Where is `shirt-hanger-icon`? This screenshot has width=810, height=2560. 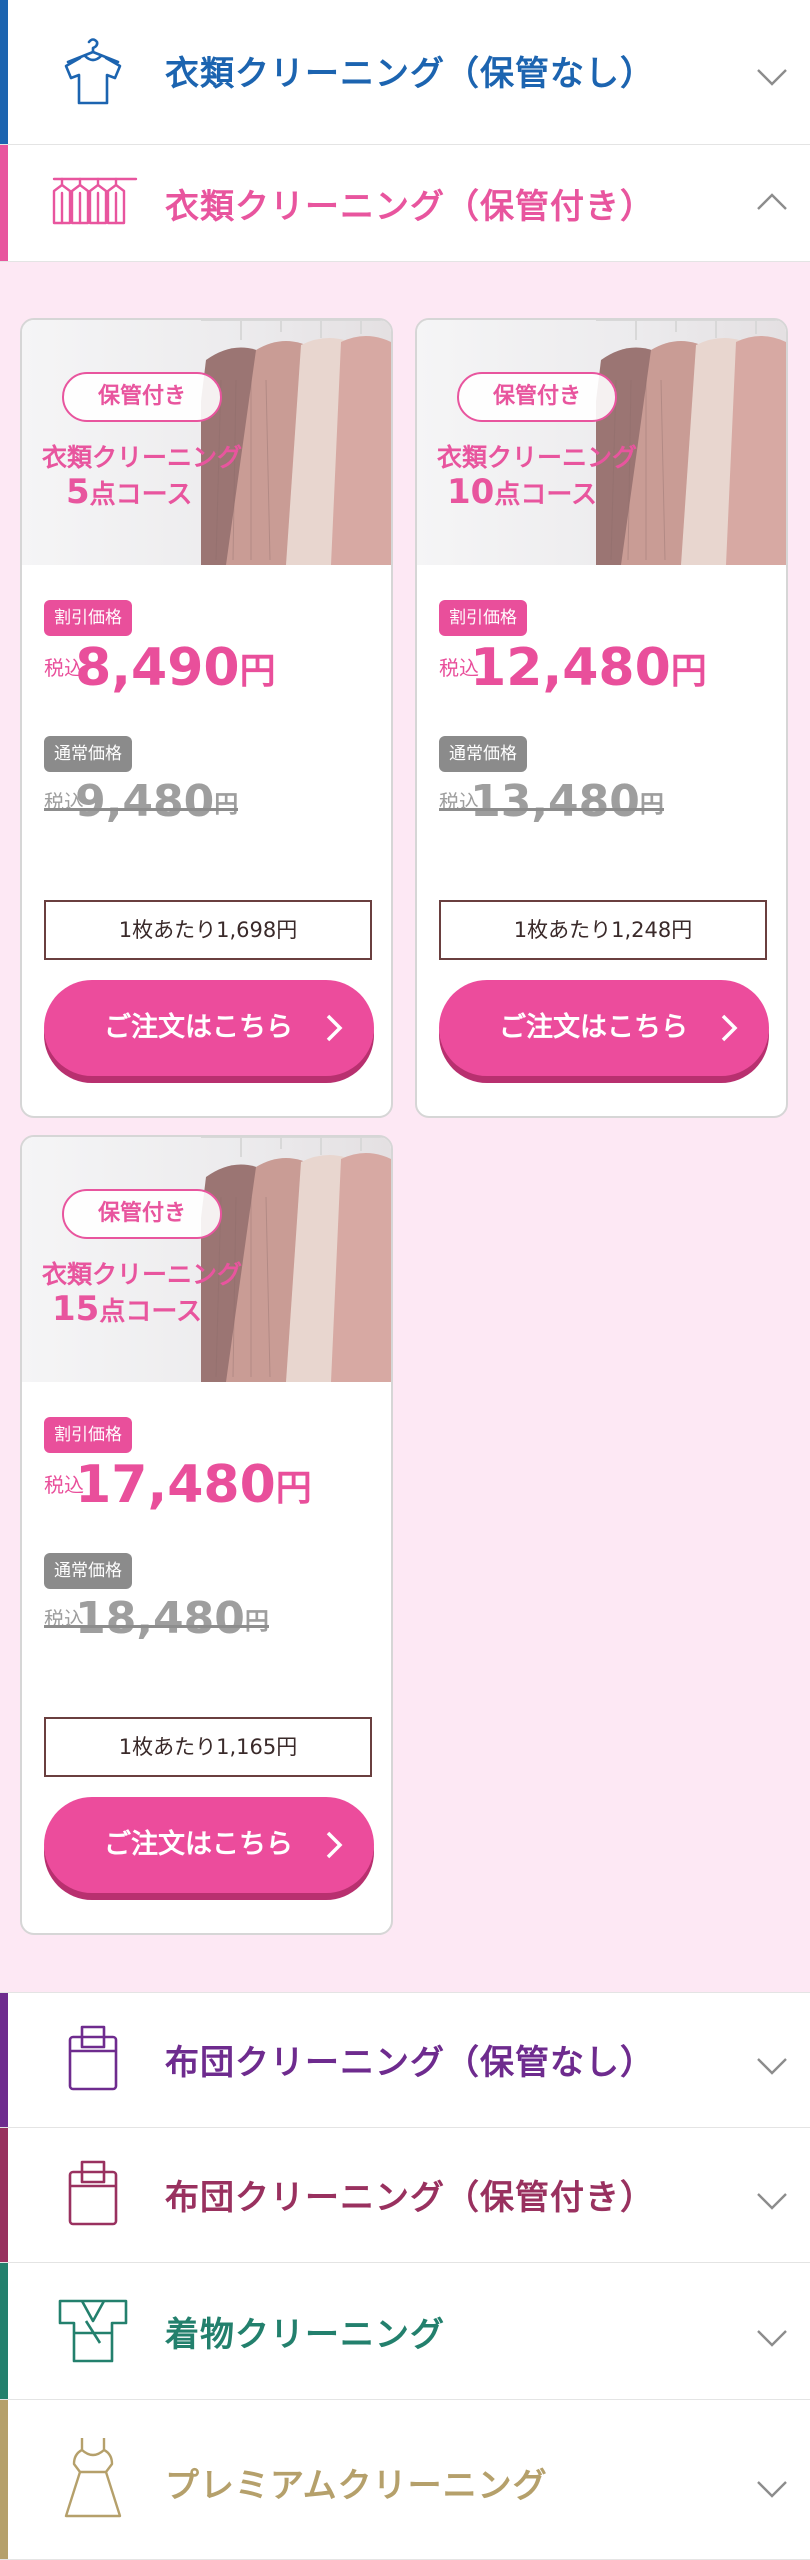
shirt-hanger-icon is located at coordinates (93, 71).